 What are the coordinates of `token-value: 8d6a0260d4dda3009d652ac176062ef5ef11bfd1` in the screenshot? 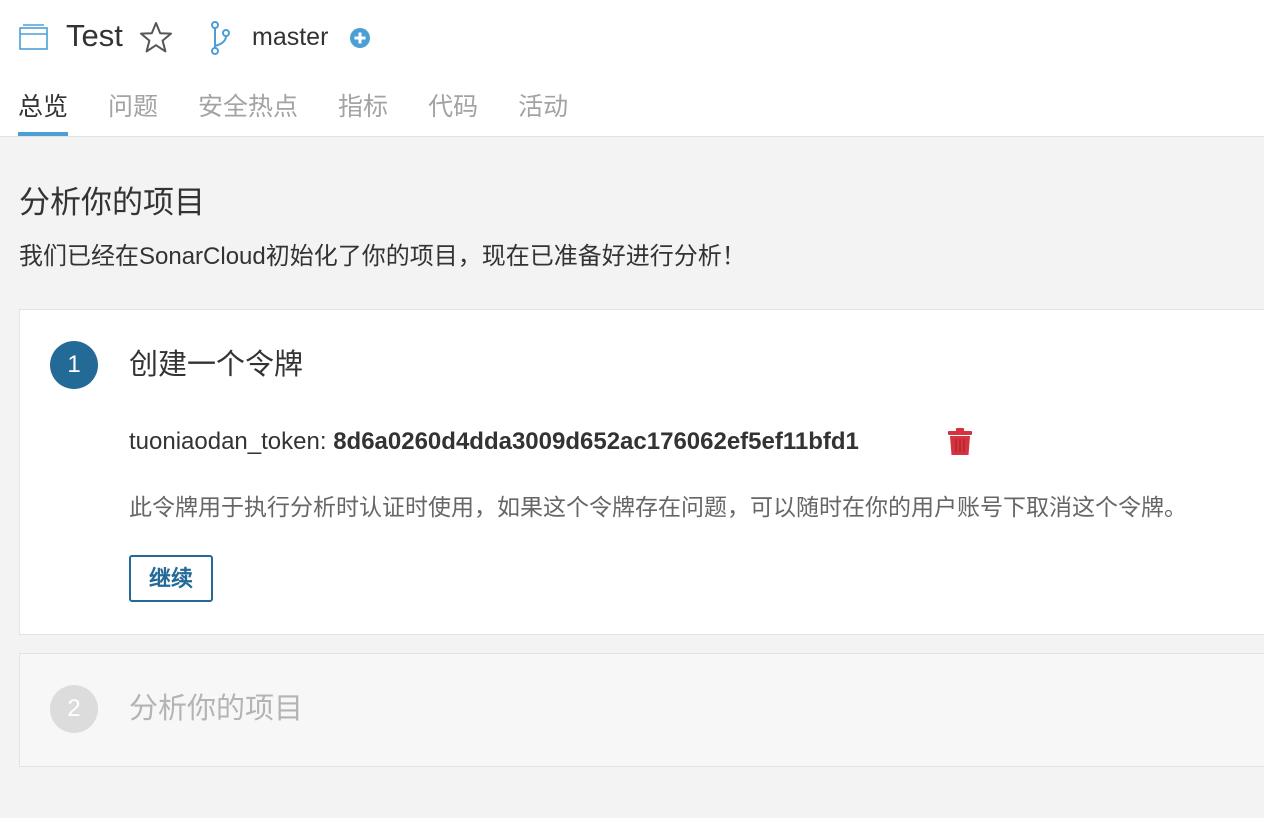 It's located at (596, 441).